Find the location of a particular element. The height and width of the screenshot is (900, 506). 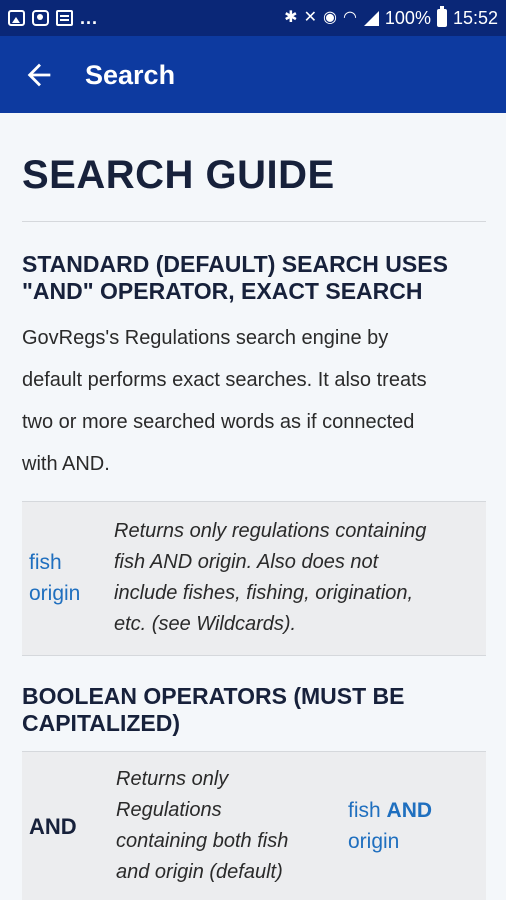

status-bar: ... ✱ ✕ ◉ ◠ 100% 15:52 is located at coordinates (253, 18).